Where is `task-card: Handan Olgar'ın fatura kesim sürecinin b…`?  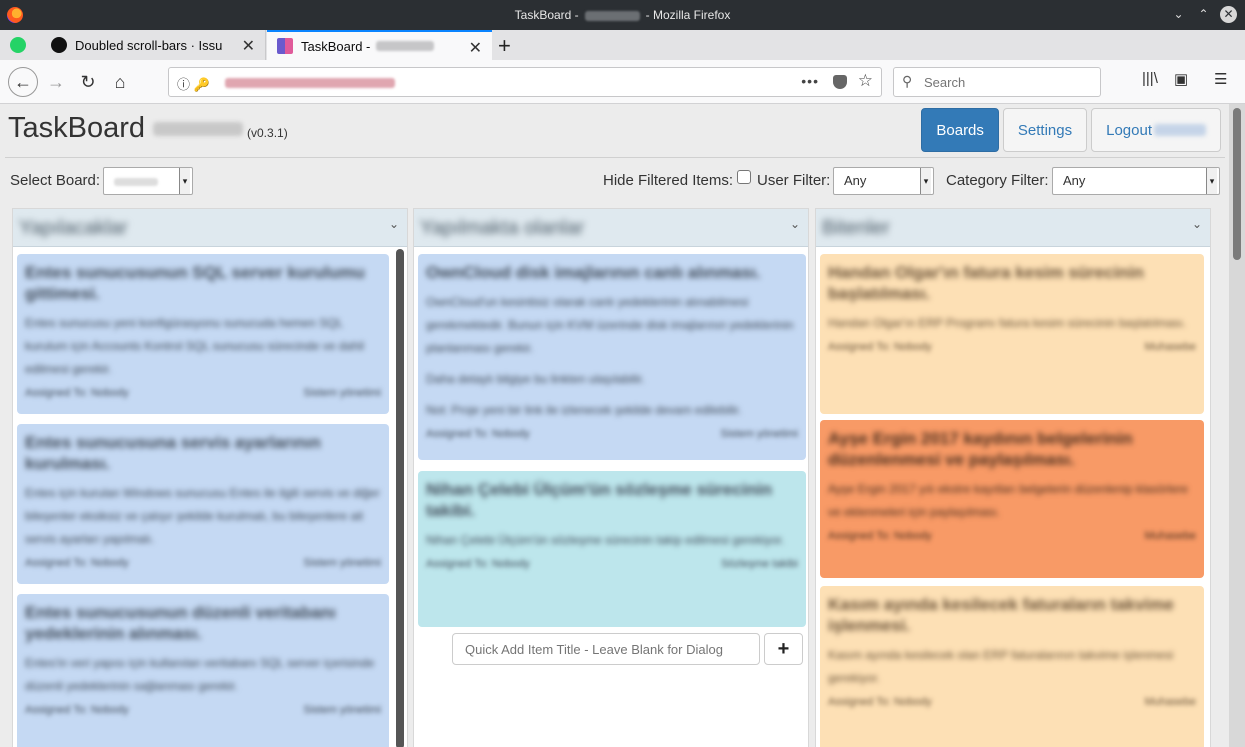 task-card: Handan Olgar'ın fatura kesim sürecinin b… is located at coordinates (1012, 334).